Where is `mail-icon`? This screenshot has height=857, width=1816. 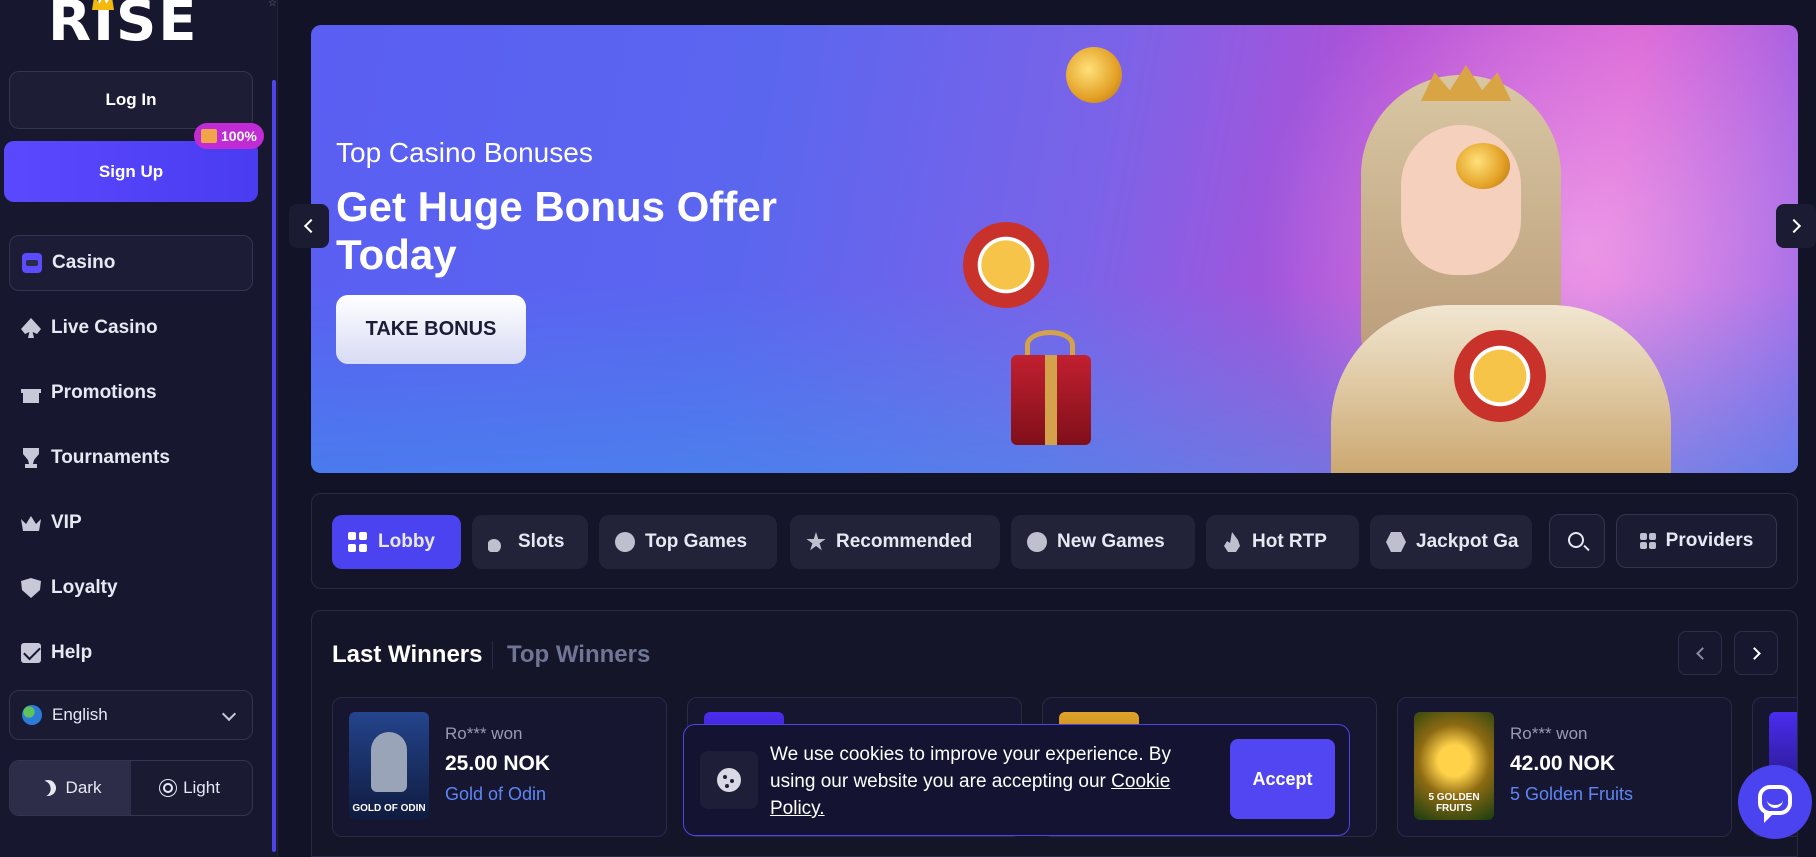 mail-icon is located at coordinates (31, 653).